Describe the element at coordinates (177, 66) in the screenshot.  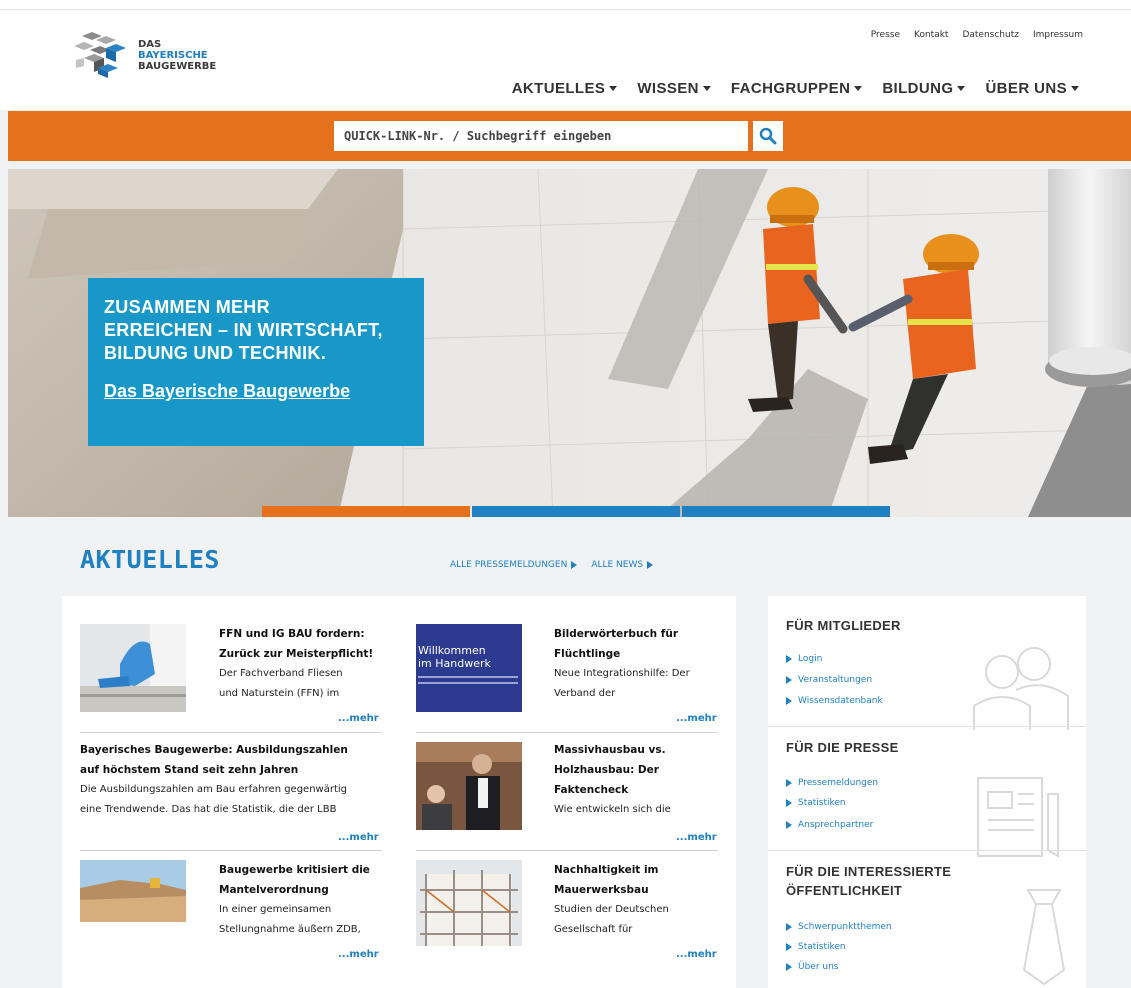
I see `logo-line-3: BAUGEWERBE` at that location.